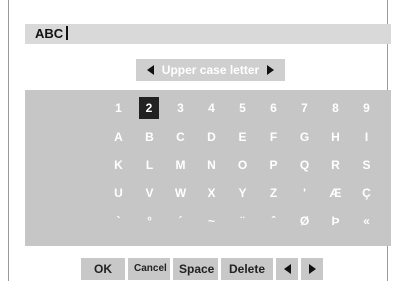 The width and height of the screenshot is (397, 281). What do you see at coordinates (180, 221) in the screenshot?
I see `key: ´` at bounding box center [180, 221].